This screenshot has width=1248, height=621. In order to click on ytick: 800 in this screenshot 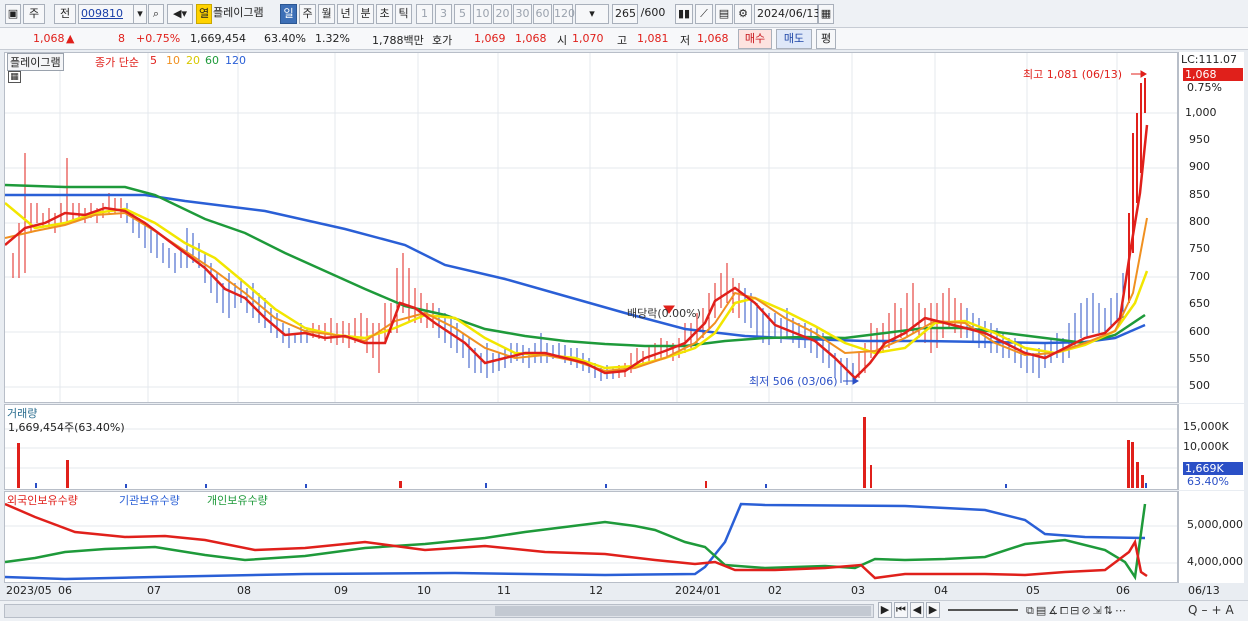, I will do `click(1199, 221)`.